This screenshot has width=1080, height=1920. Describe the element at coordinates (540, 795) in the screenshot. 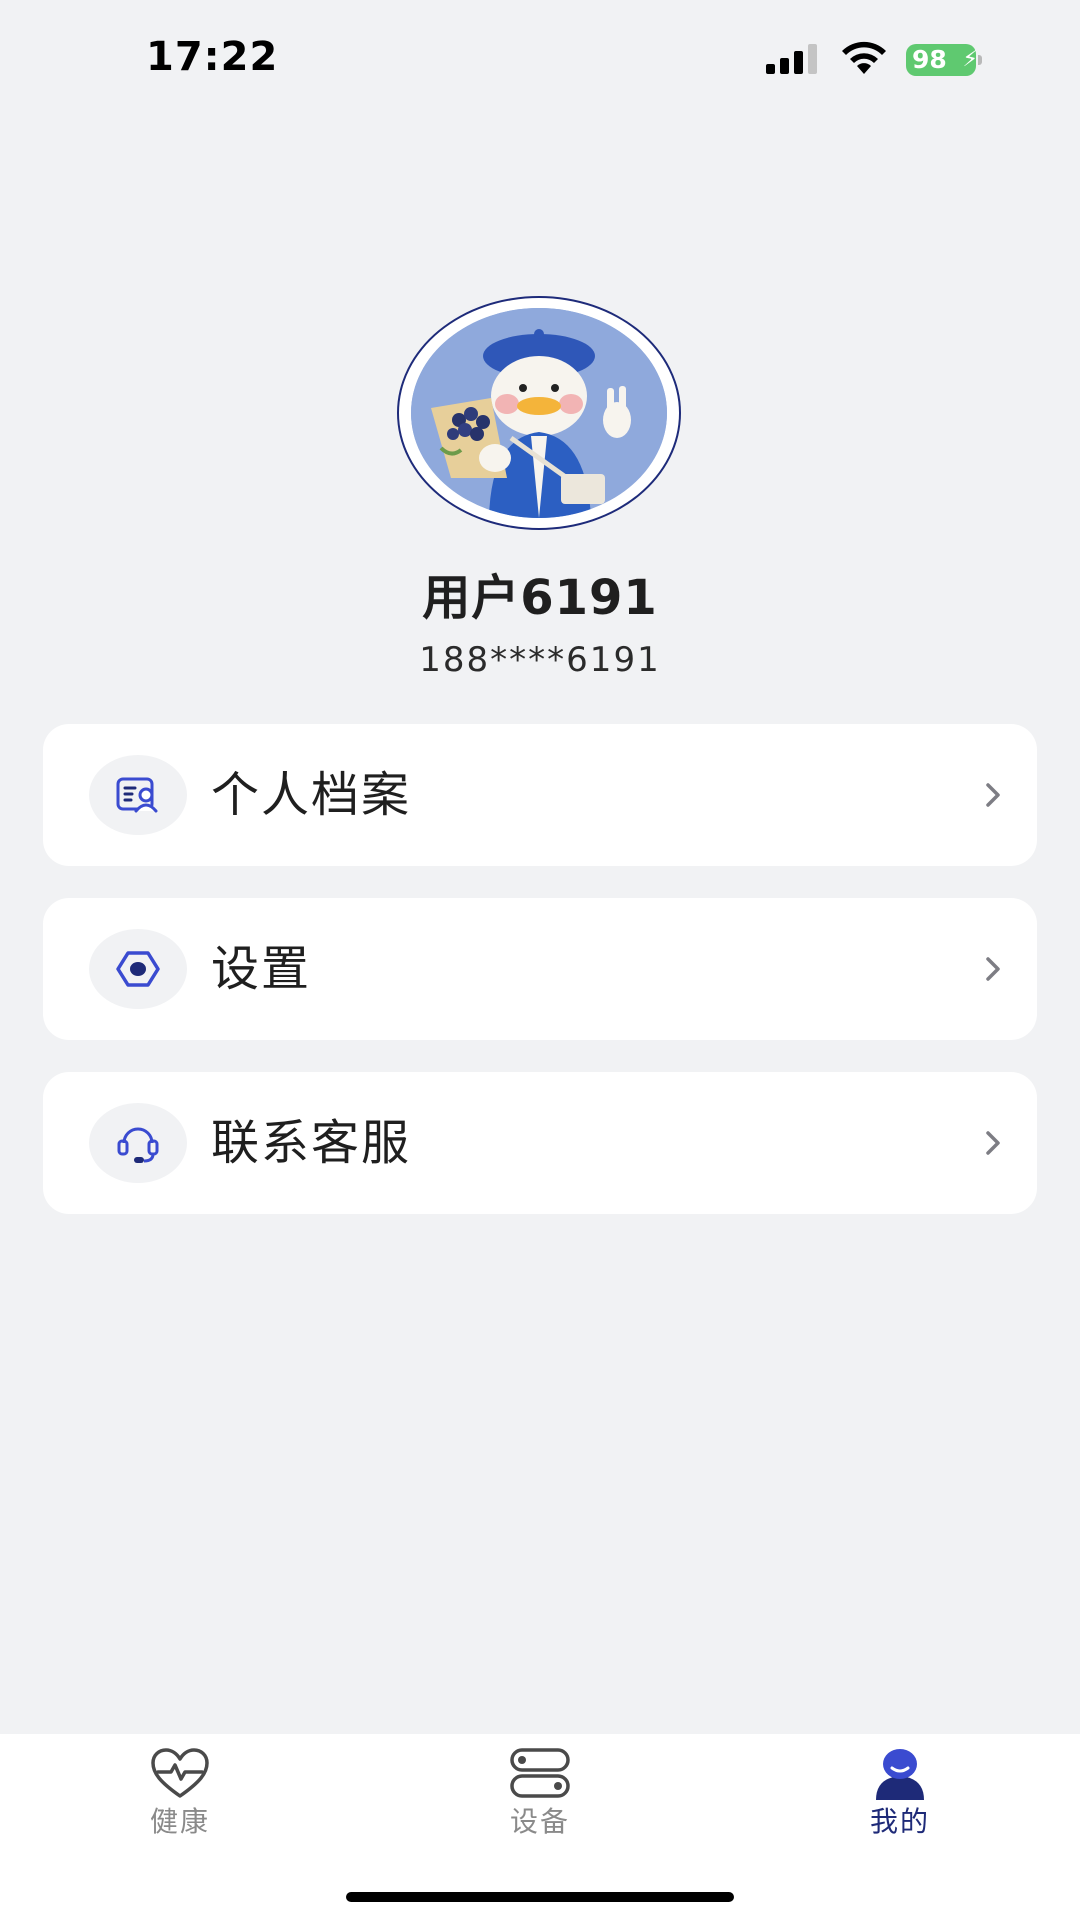

I see `menu-item-profile: 个人档案` at that location.